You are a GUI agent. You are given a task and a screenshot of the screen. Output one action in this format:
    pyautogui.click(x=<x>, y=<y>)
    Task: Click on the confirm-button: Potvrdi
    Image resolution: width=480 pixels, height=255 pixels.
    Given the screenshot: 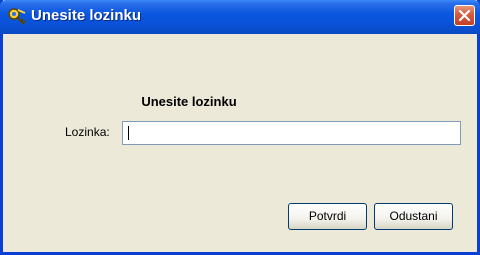 What is the action you would take?
    pyautogui.click(x=327, y=216)
    